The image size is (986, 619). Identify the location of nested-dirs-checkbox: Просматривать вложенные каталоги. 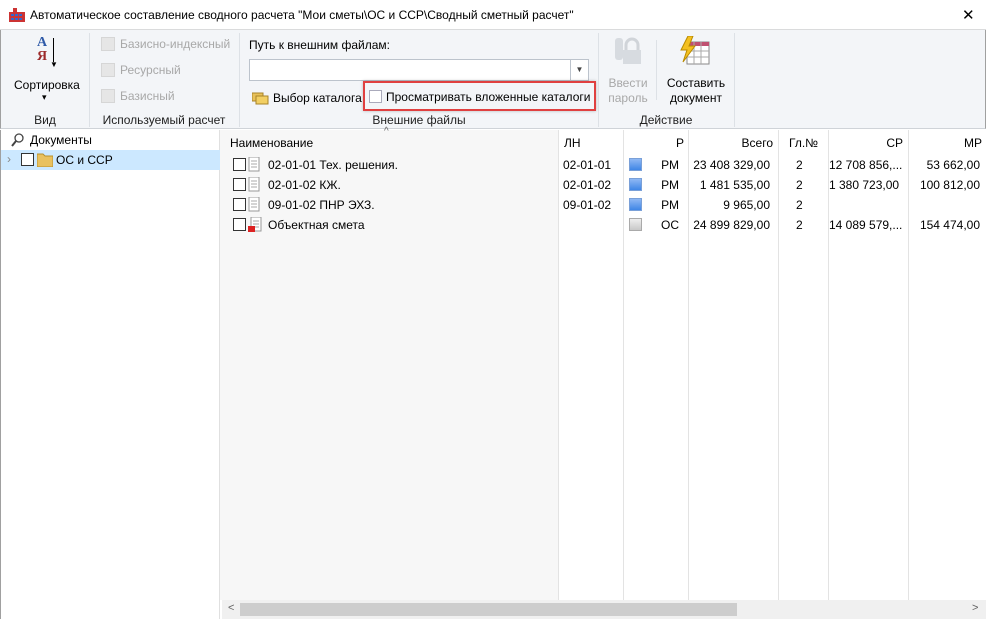
(480, 97).